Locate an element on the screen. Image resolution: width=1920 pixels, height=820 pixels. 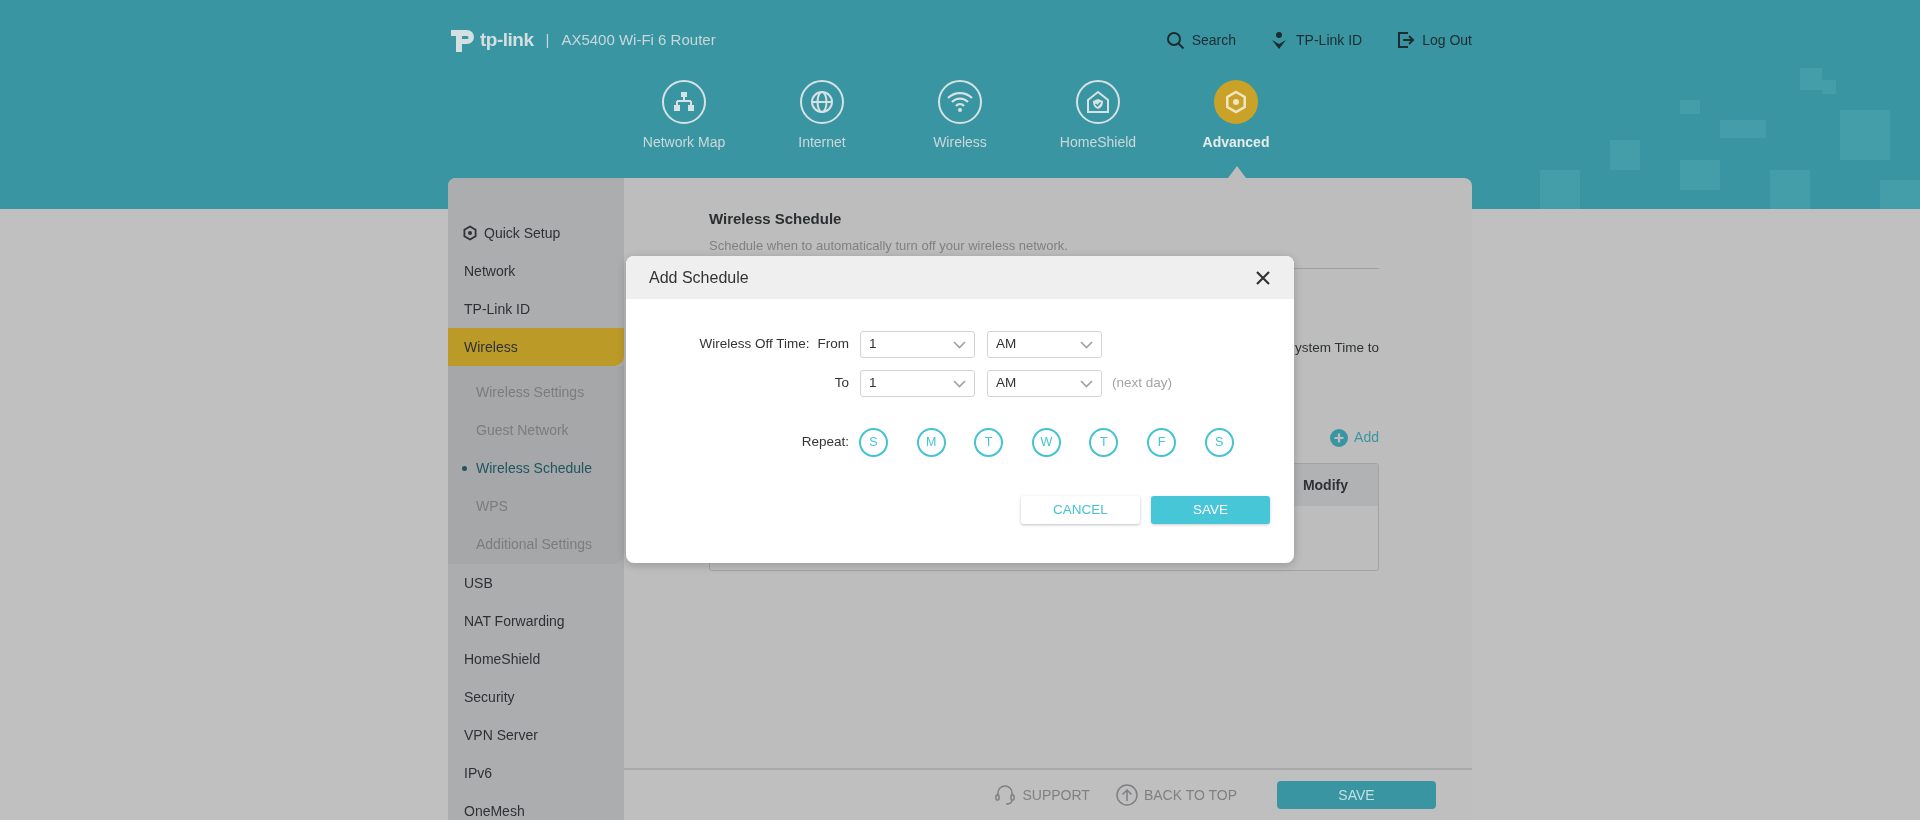
sidebar-item: Wireless is located at coordinates (536, 347).